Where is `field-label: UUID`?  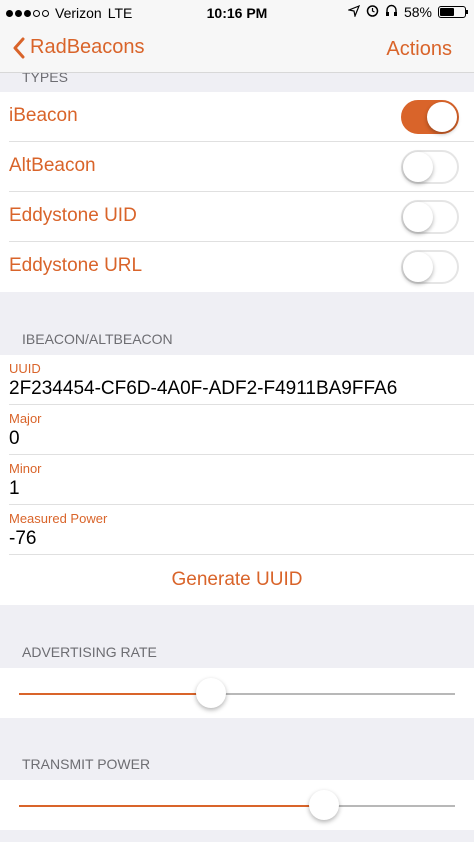
field-label: UUID is located at coordinates (25, 368).